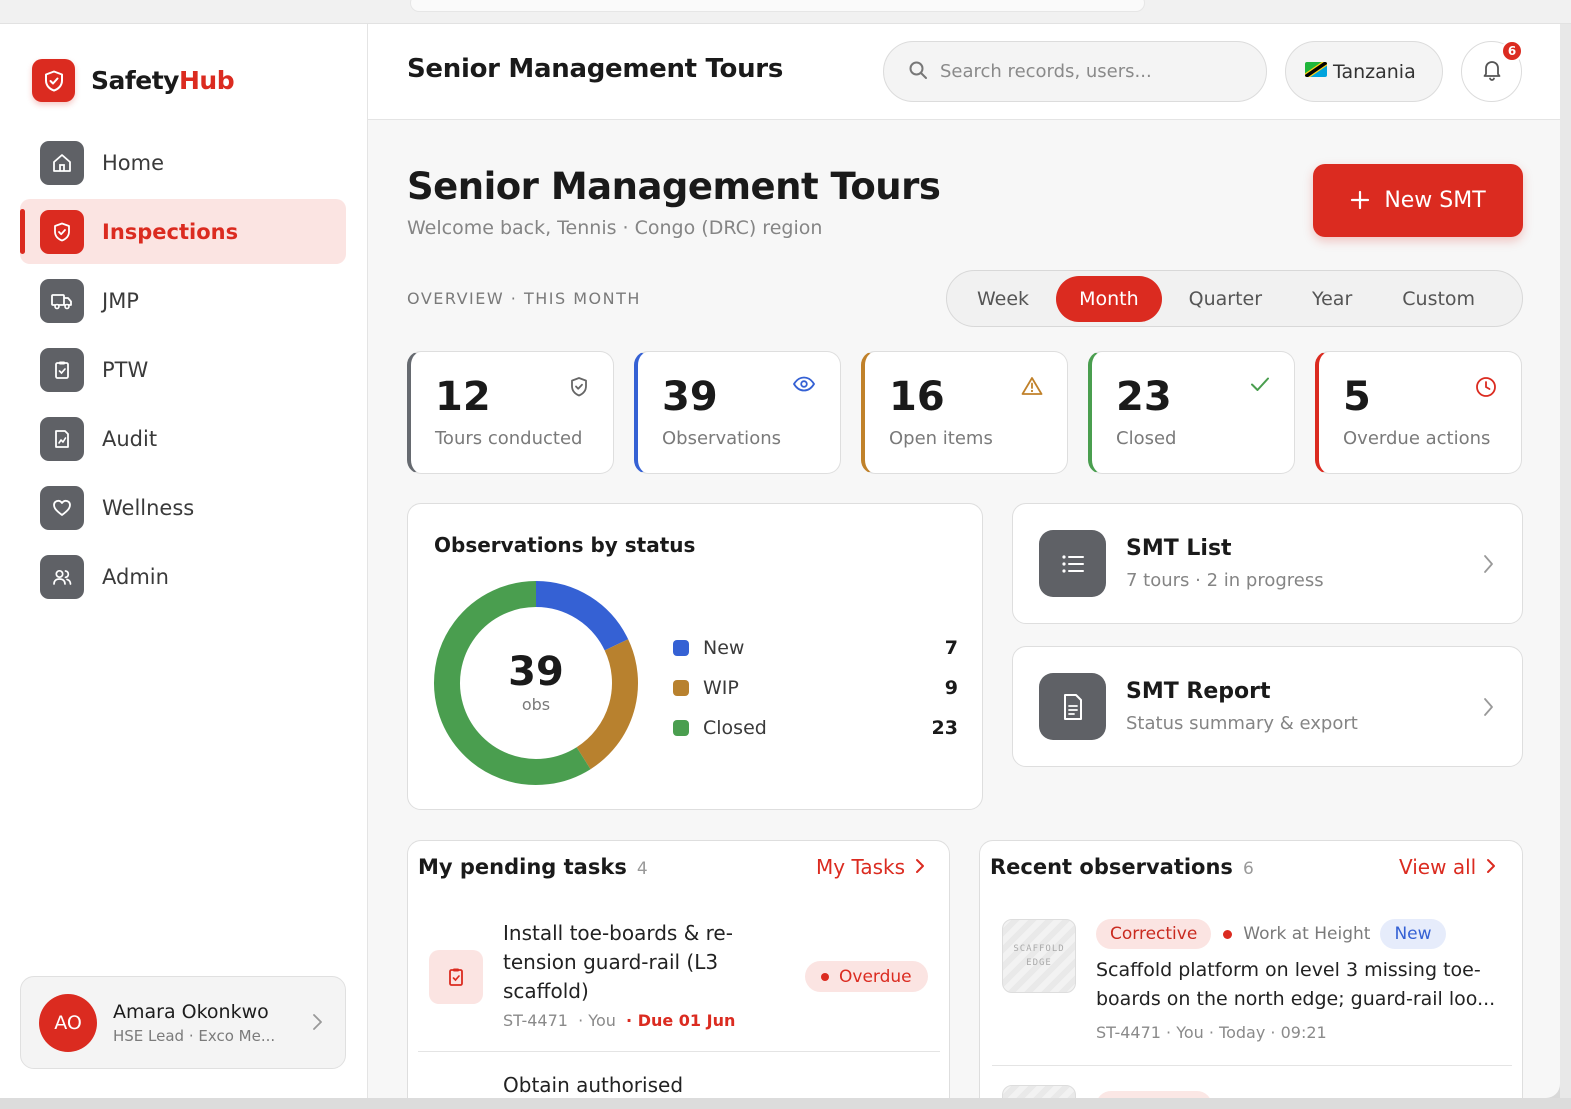 The width and height of the screenshot is (1571, 1109). What do you see at coordinates (133, 162) in the screenshot?
I see `sidebar-item-label: Home` at bounding box center [133, 162].